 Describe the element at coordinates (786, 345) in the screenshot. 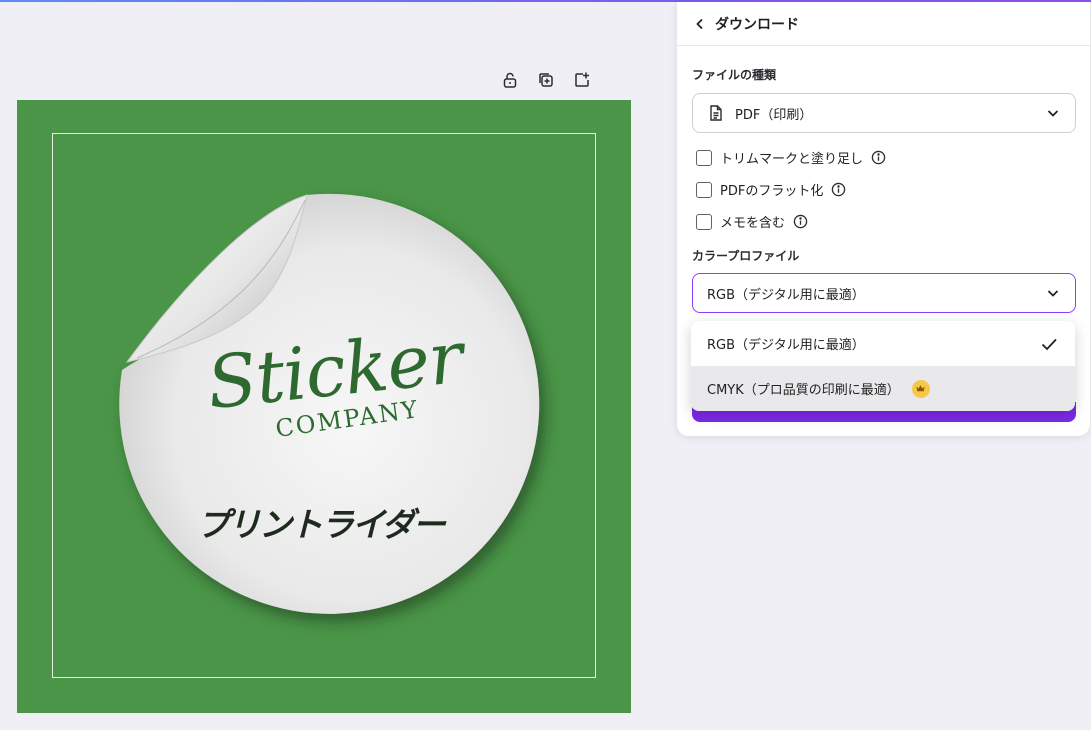

I see `dropdown-option-label: RGB（デジタル用に最適）` at that location.